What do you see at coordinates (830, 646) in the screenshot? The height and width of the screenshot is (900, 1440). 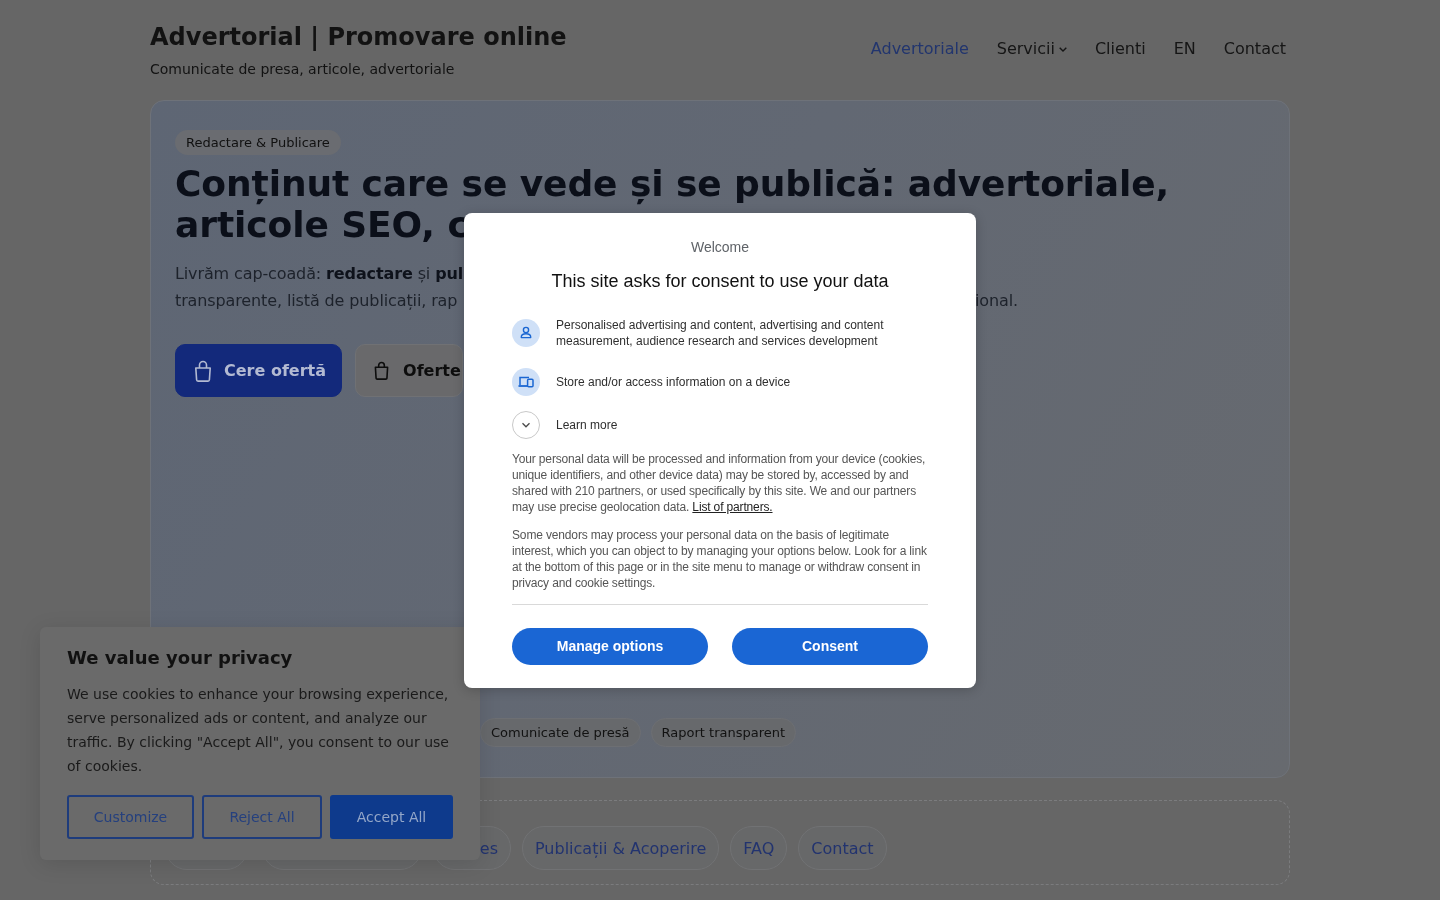 I see `consent-button: Consent` at bounding box center [830, 646].